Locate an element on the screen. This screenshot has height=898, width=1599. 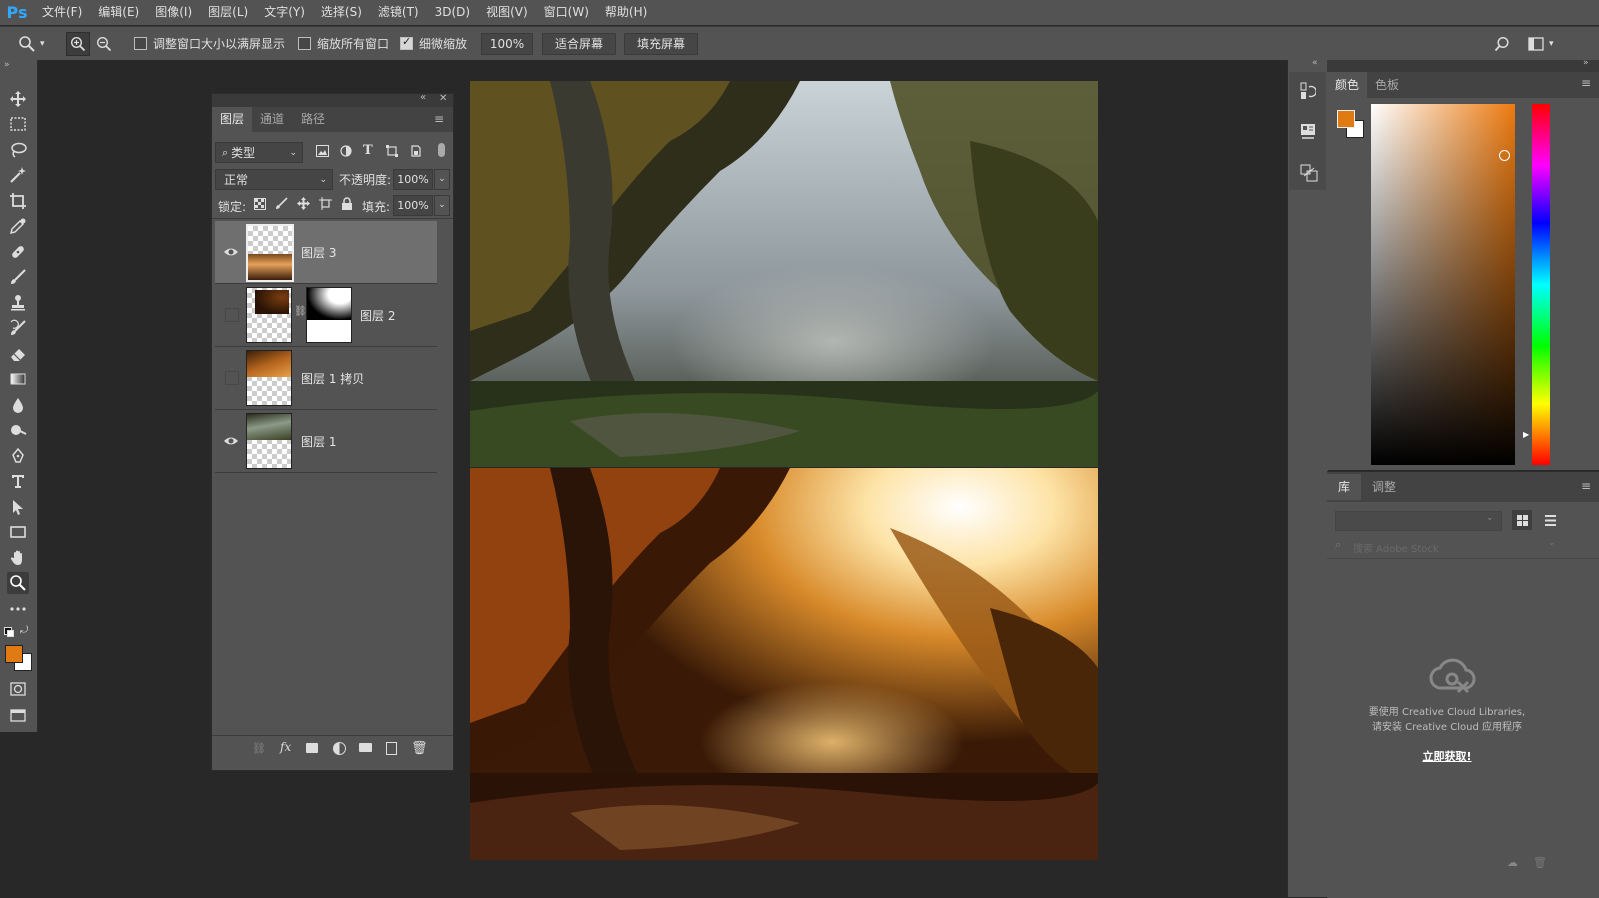
layer-row: 图层 1 拷贝 is located at coordinates (326, 378).